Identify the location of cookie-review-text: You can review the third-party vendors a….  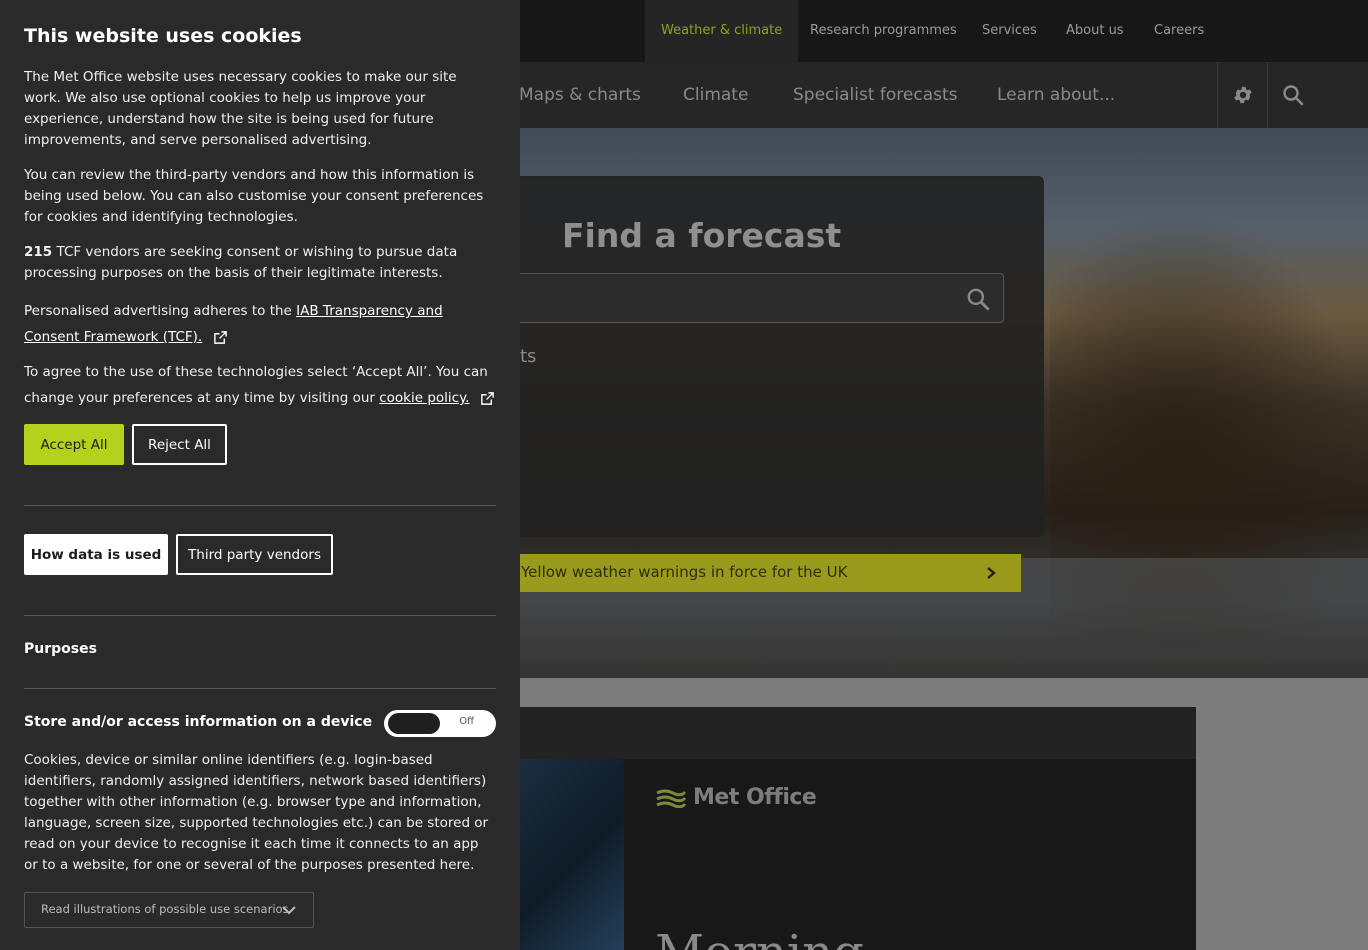
(254, 196).